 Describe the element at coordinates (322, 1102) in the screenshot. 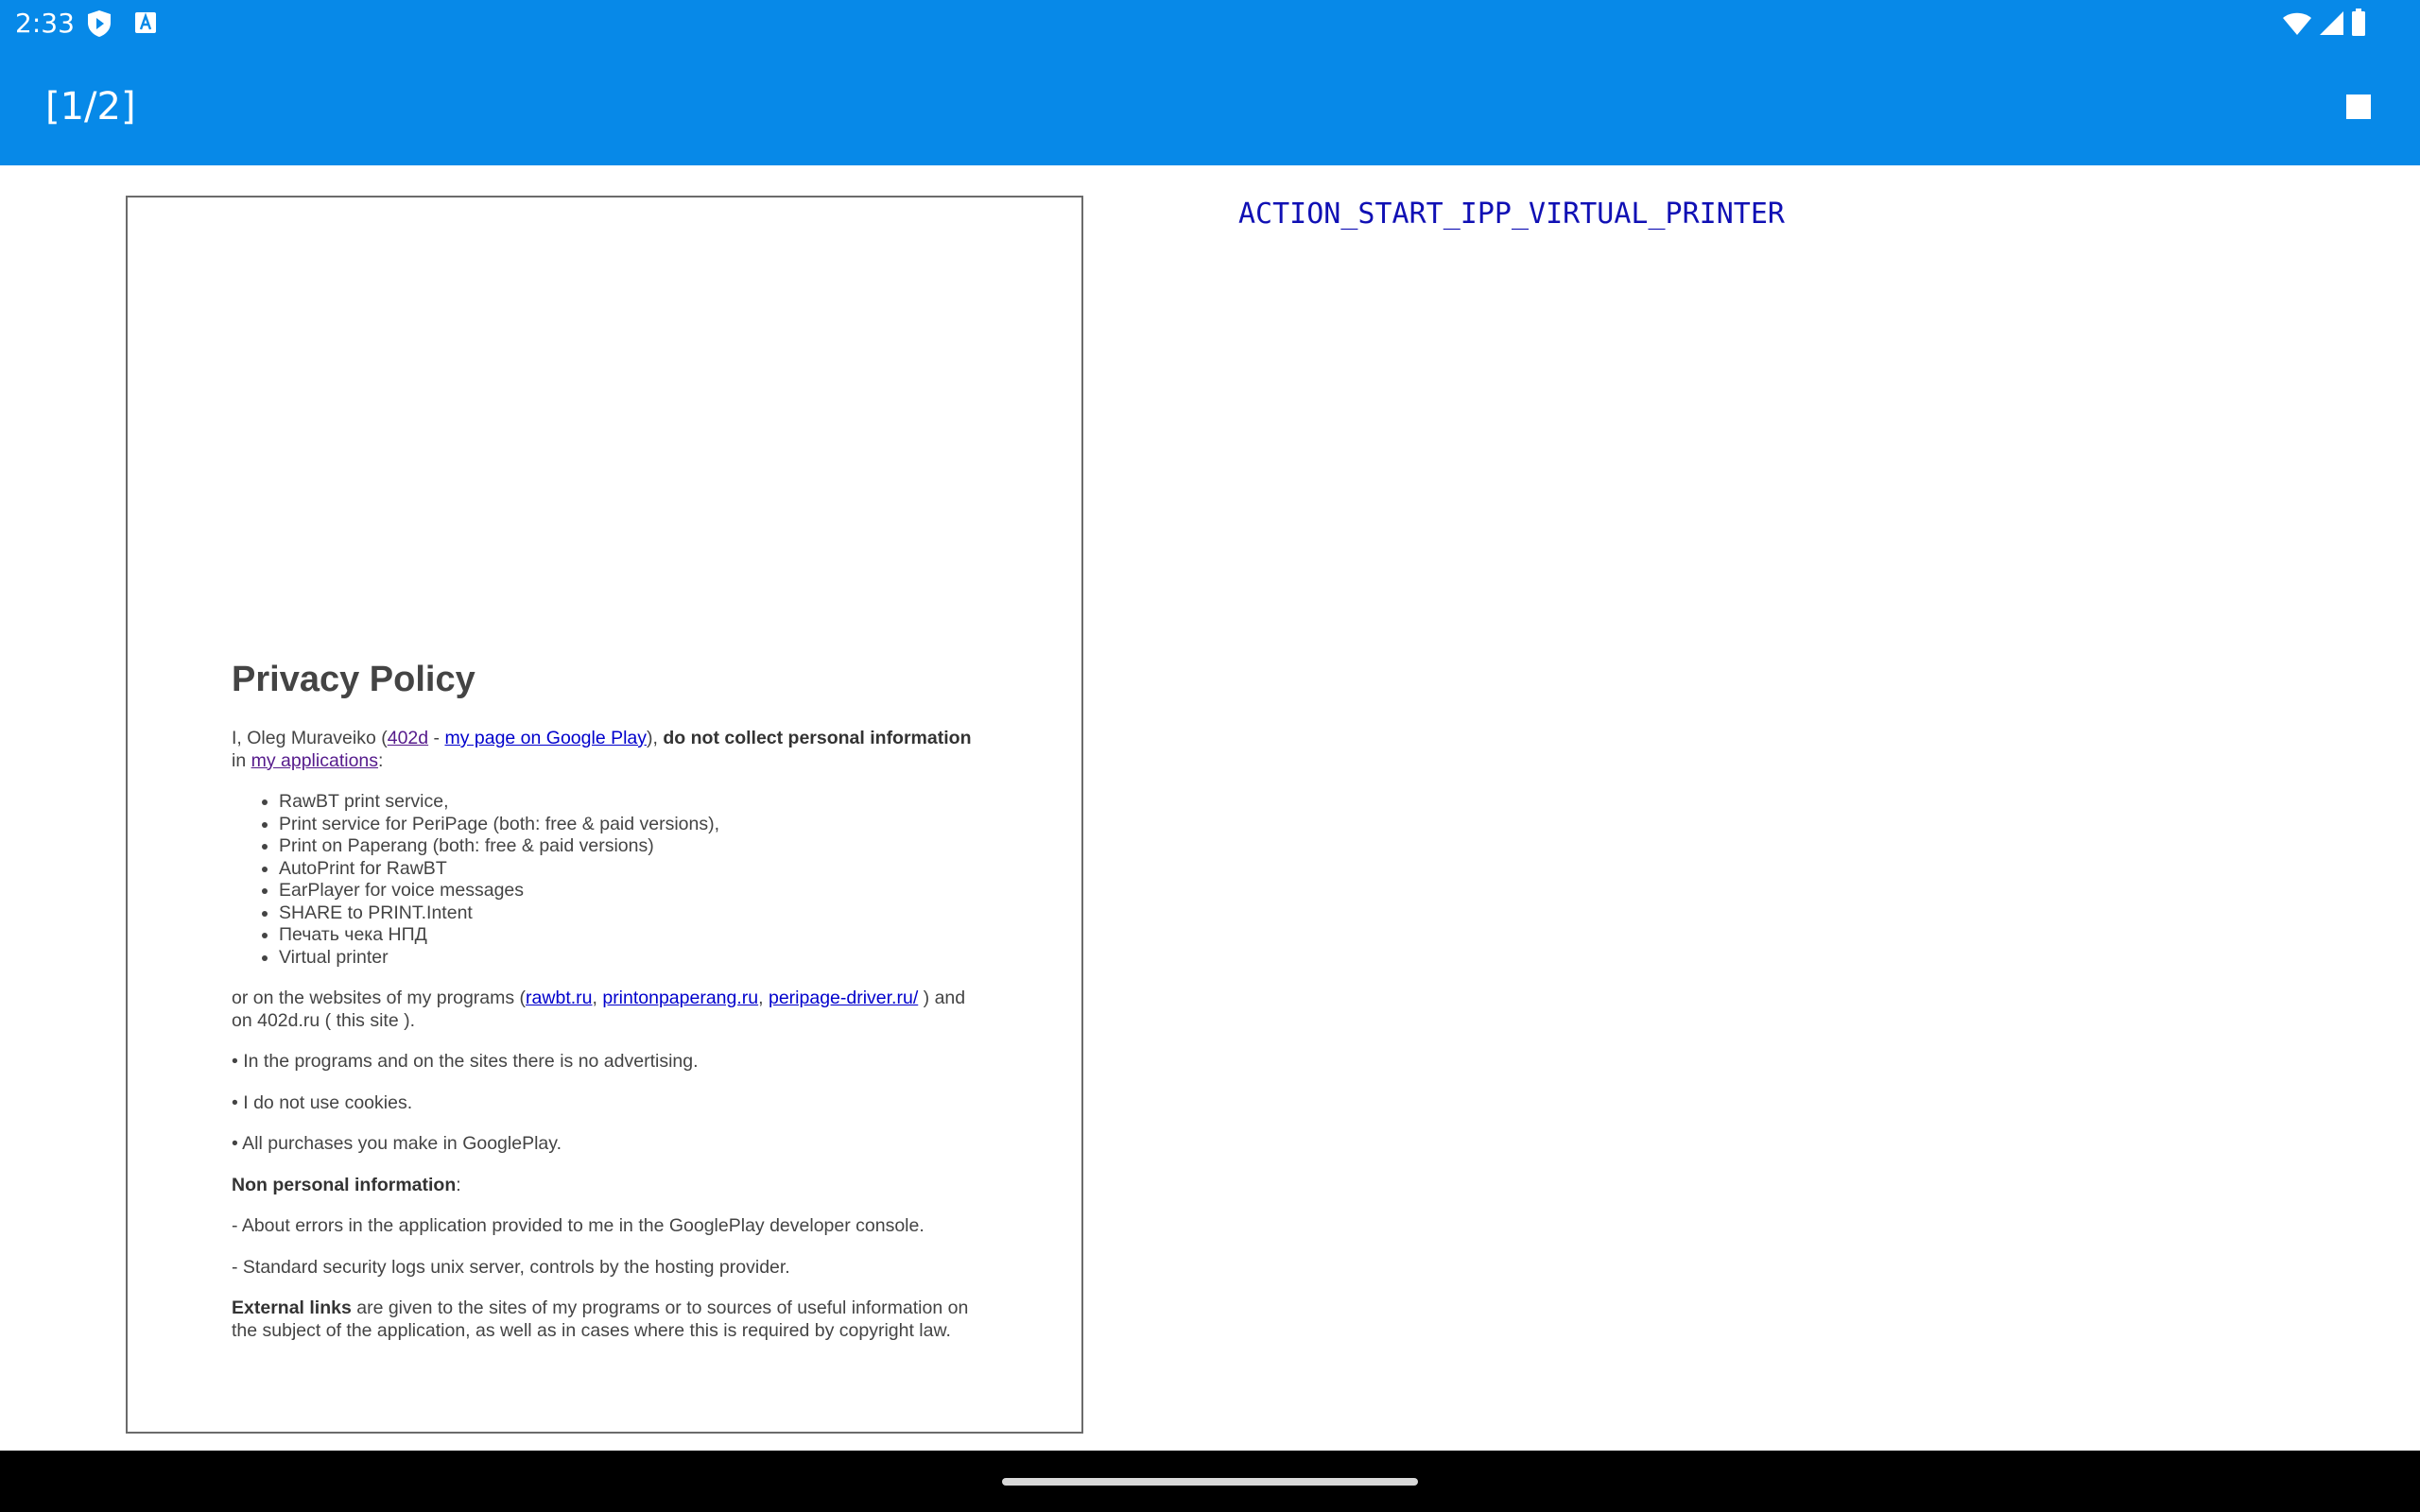

I see `bullet-no-cookies: • I do not use cookies.` at that location.